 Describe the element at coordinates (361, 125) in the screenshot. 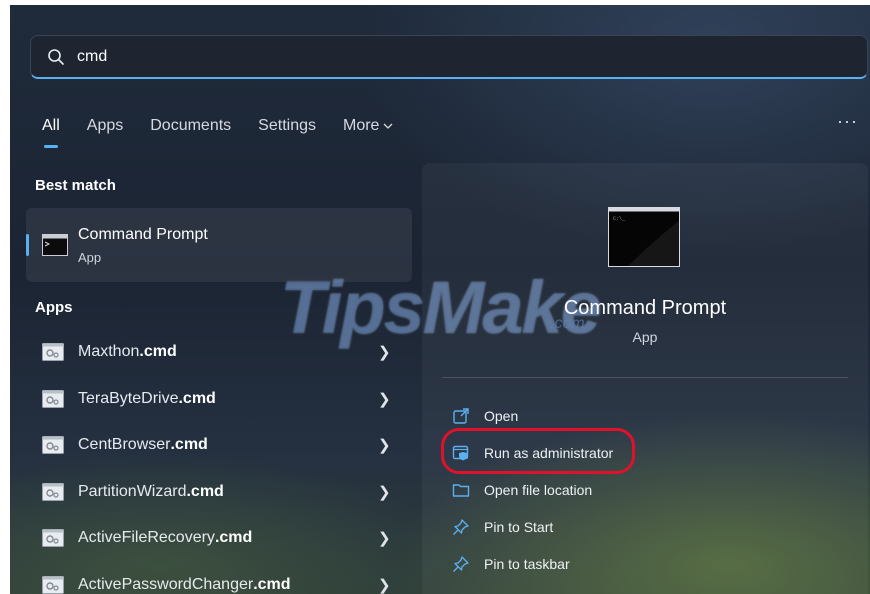

I see `tab-more-label: More` at that location.